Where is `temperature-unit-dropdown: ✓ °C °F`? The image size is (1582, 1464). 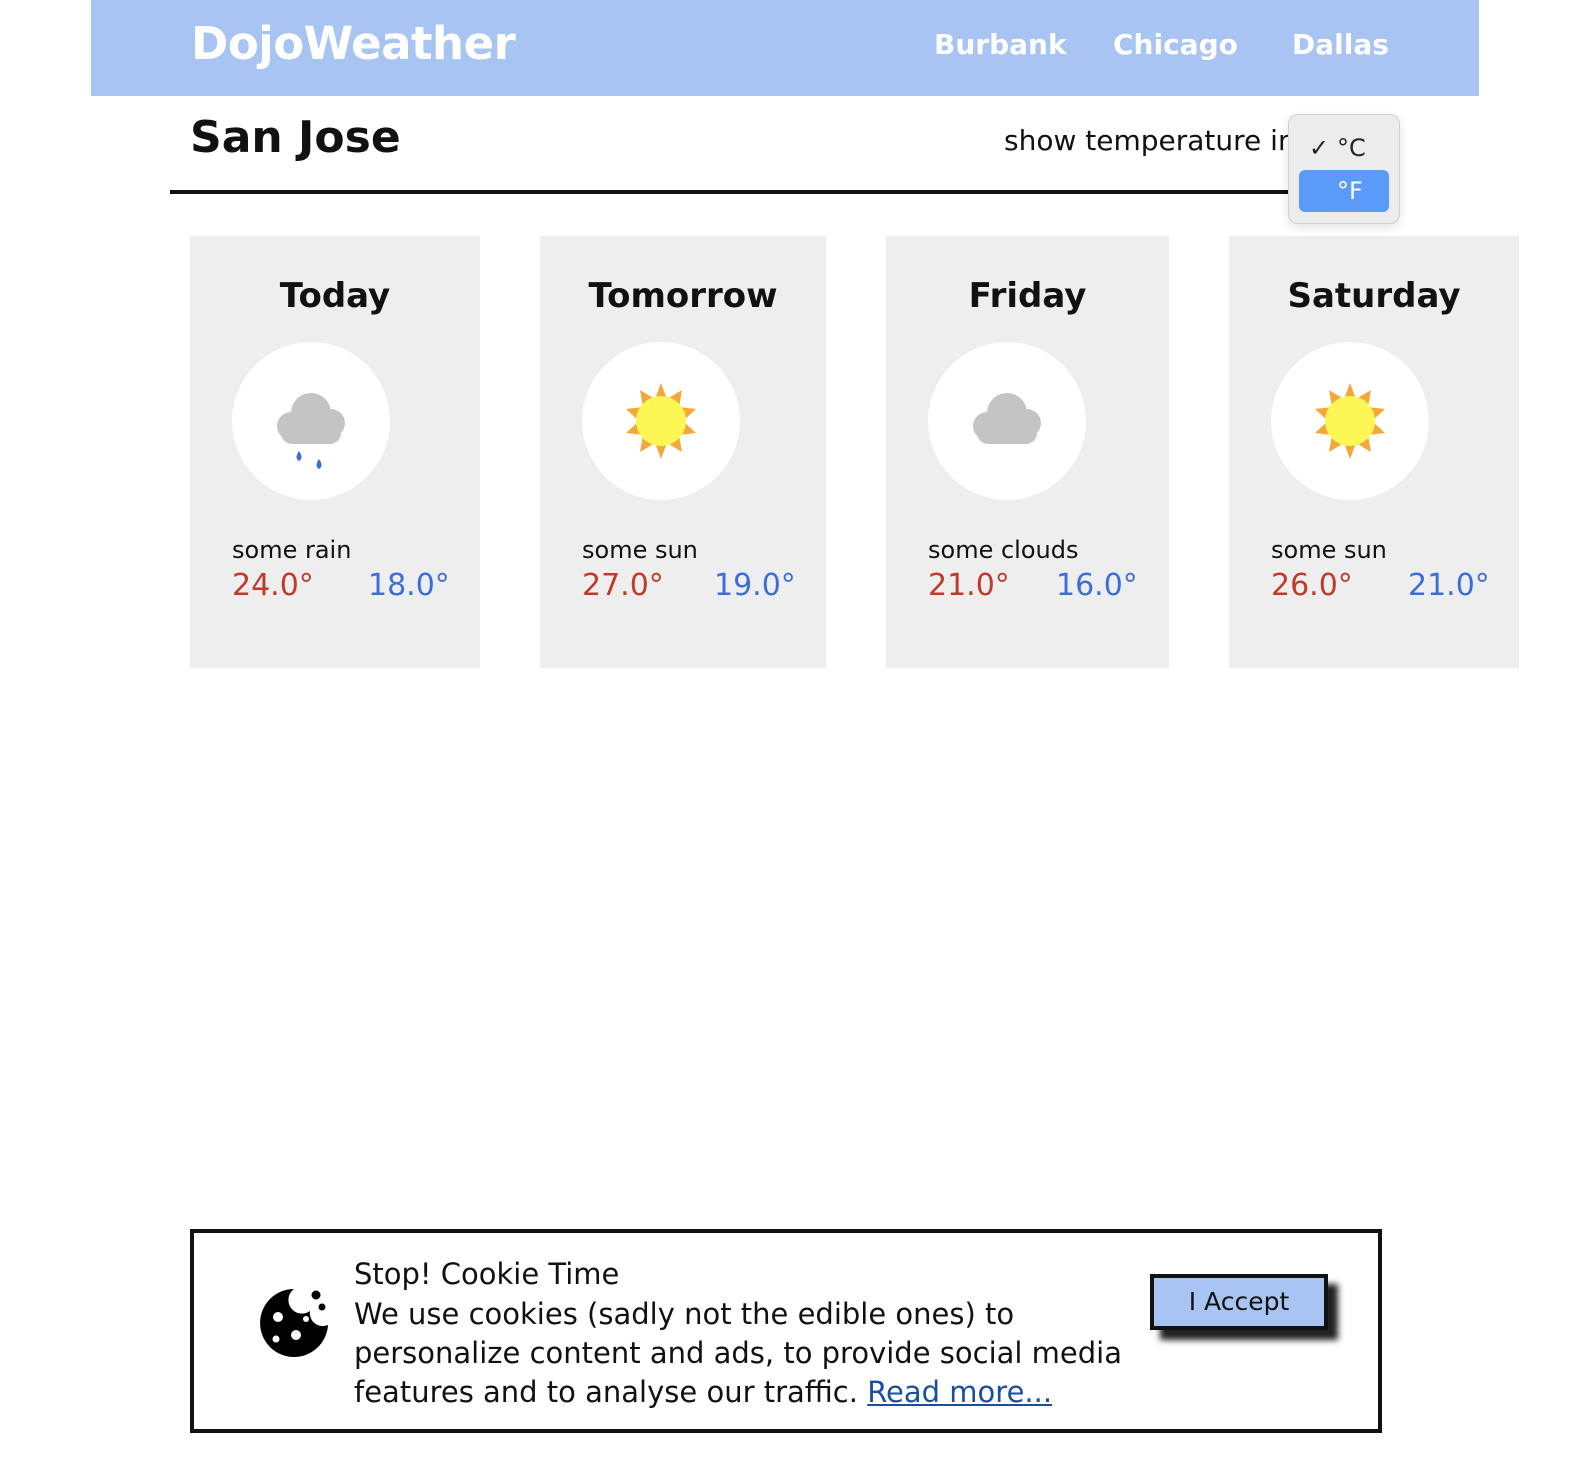 temperature-unit-dropdown: ✓ °C °F is located at coordinates (1344, 169).